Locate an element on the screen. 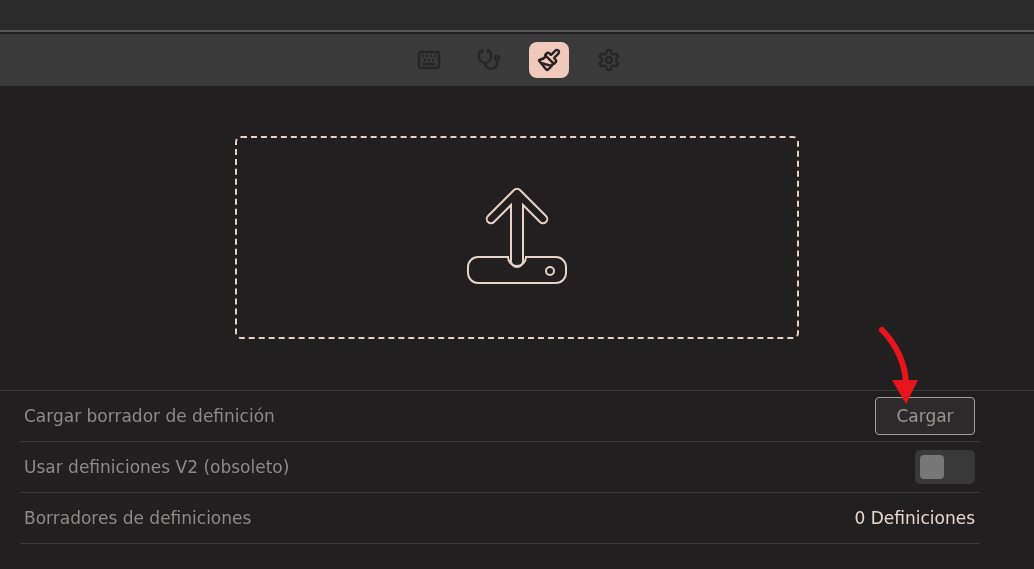 The width and height of the screenshot is (1034, 569). setting-value: 0 Definiciones is located at coordinates (914, 518).